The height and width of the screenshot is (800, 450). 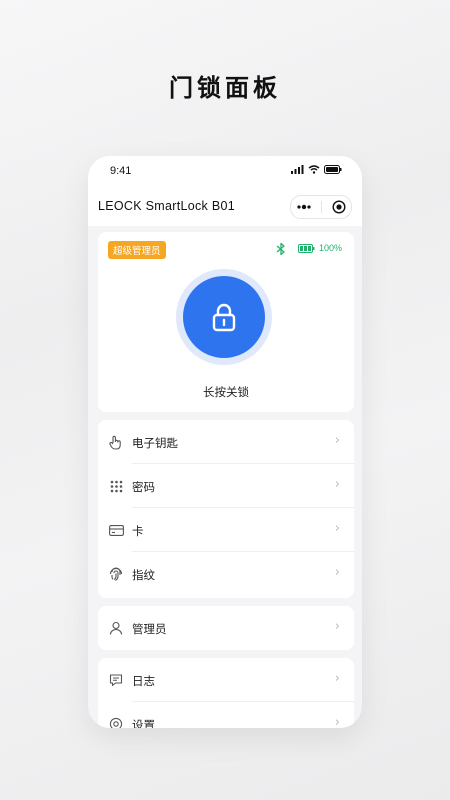 I want to click on nav-bar: LEOCK SmartLock B01, so click(x=225, y=207).